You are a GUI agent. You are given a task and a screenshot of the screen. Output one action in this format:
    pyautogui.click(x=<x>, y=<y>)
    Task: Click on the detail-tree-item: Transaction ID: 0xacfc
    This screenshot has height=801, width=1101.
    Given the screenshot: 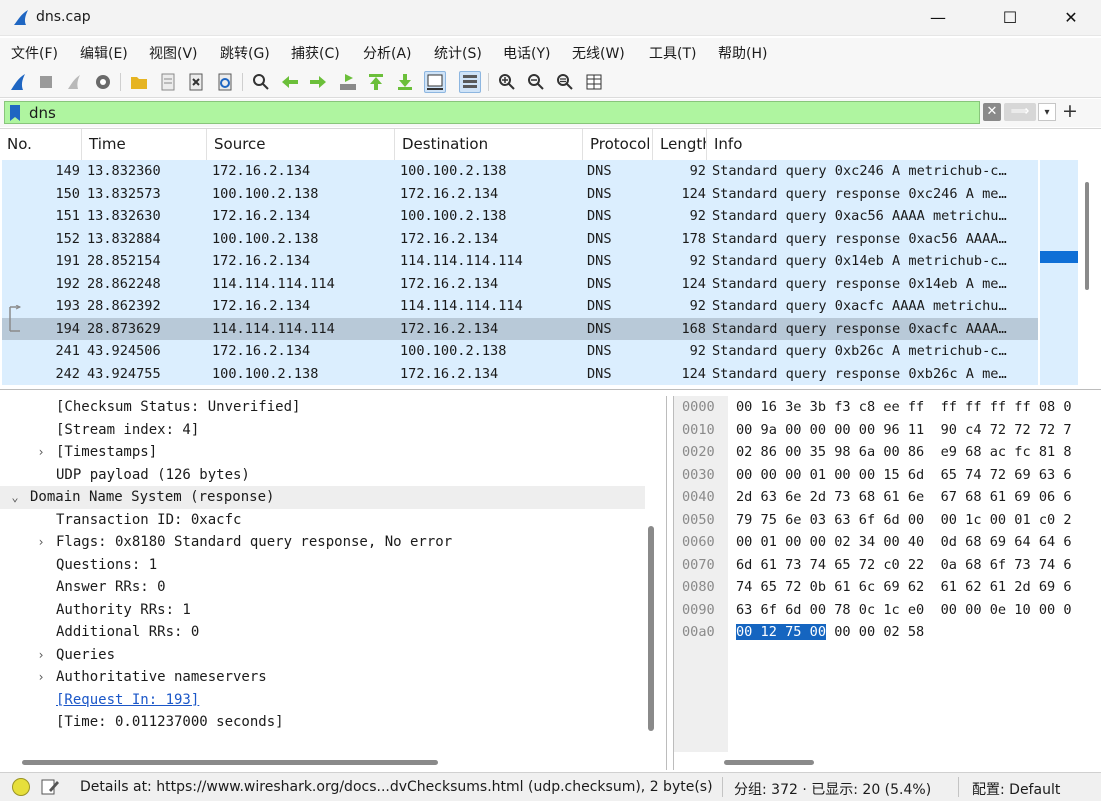 What is the action you would take?
    pyautogui.click(x=322, y=520)
    